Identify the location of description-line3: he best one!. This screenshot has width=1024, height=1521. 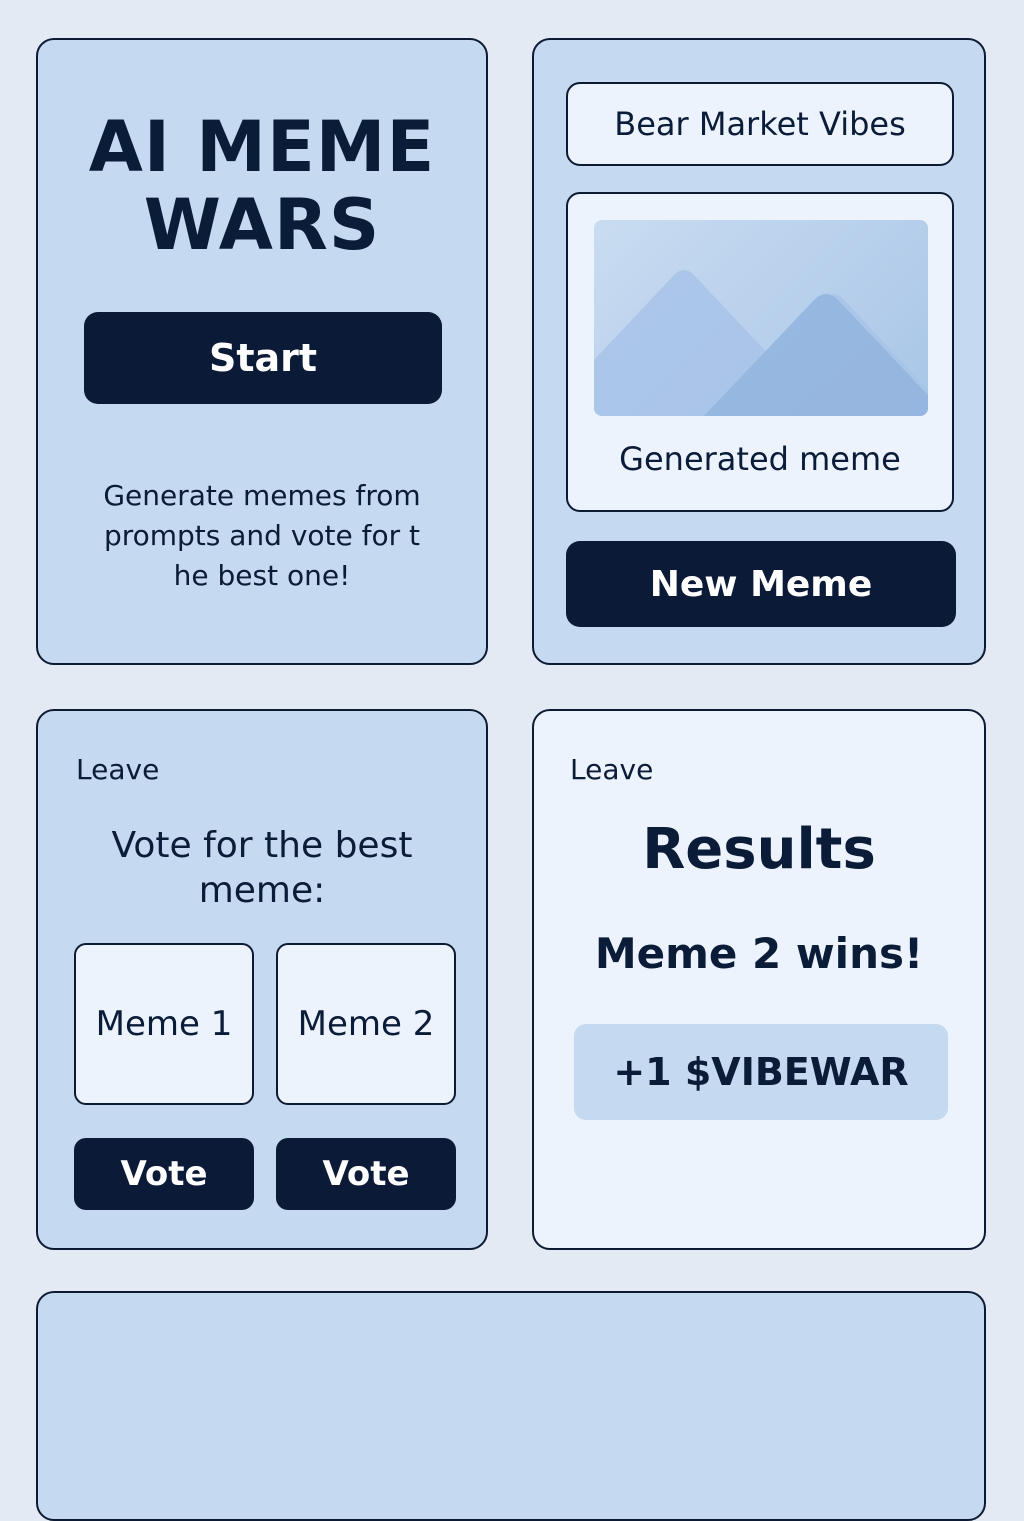
(262, 575).